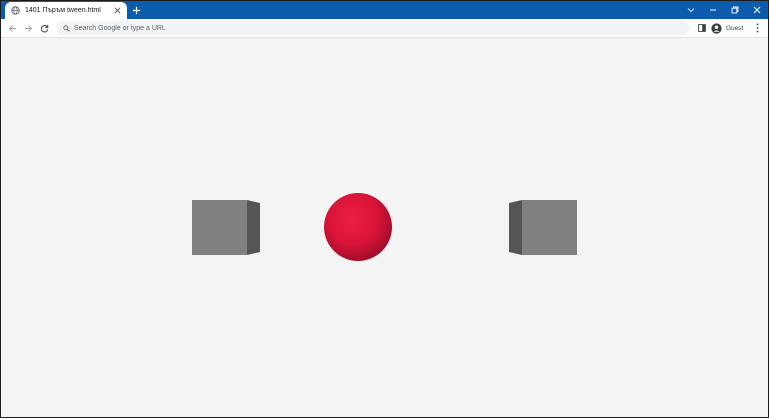  What do you see at coordinates (702, 28) in the screenshot?
I see `side-panel-icon` at bounding box center [702, 28].